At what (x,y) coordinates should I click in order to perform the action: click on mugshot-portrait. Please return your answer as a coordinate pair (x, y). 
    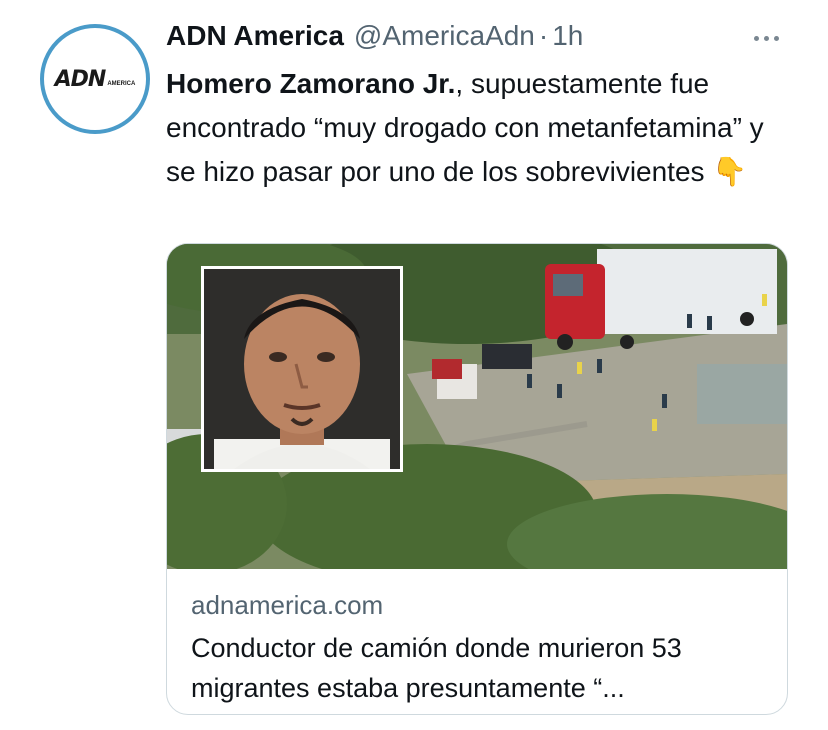
    Looking at the image, I should click on (302, 369).